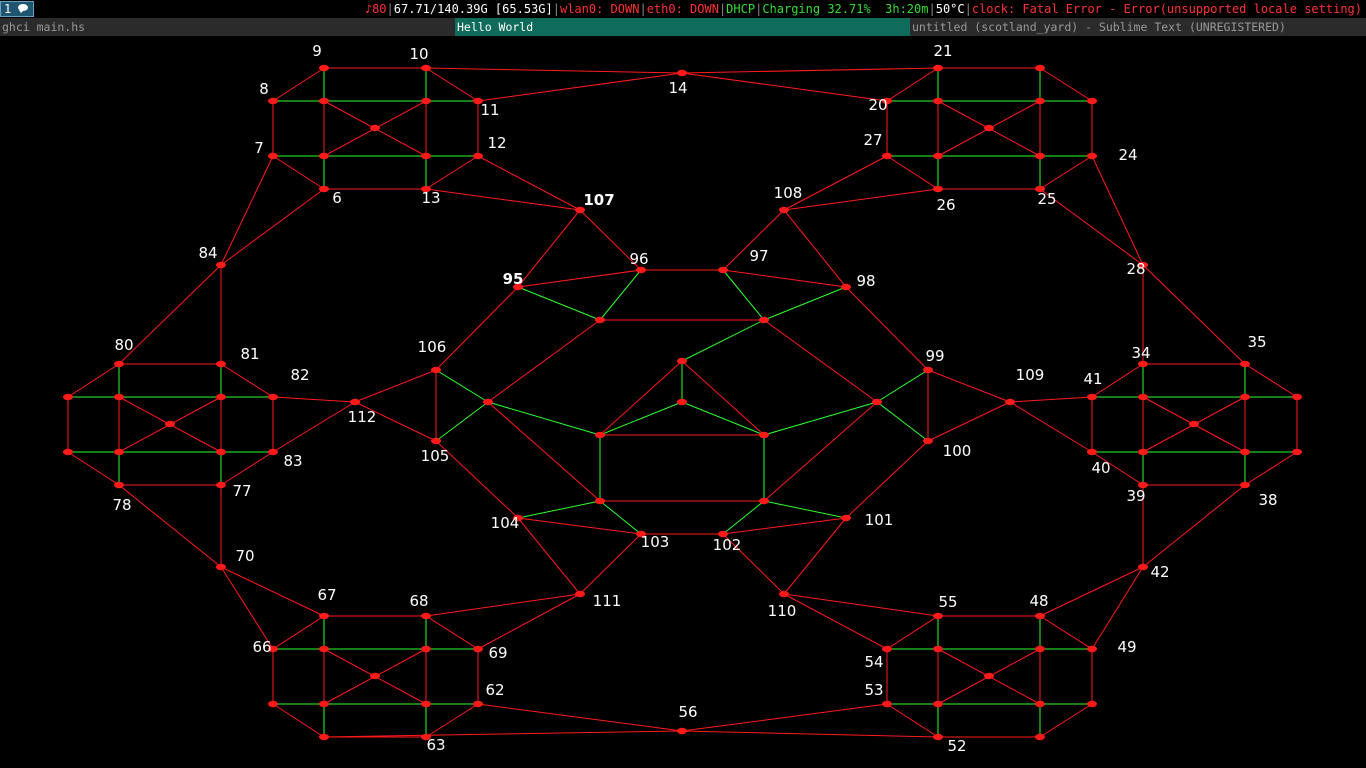 The image size is (1366, 768). Describe the element at coordinates (1030, 375) in the screenshot. I see `node-label: 109` at that location.